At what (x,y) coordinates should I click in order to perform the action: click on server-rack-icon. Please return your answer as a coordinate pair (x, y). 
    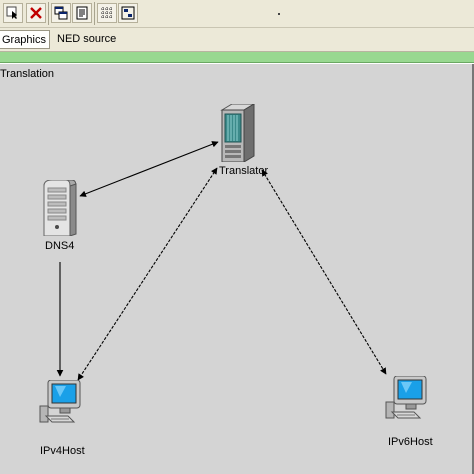
    Looking at the image, I should click on (238, 133).